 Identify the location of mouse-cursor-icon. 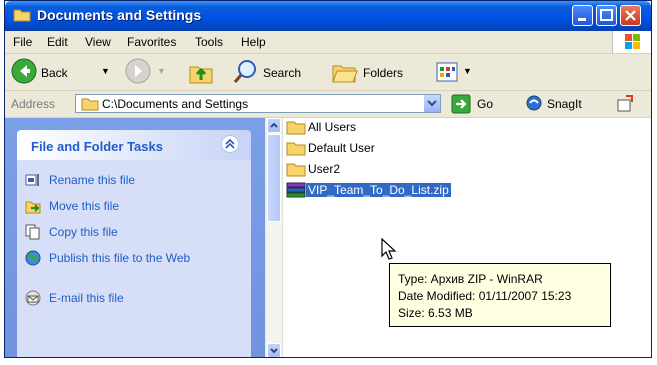
(389, 249).